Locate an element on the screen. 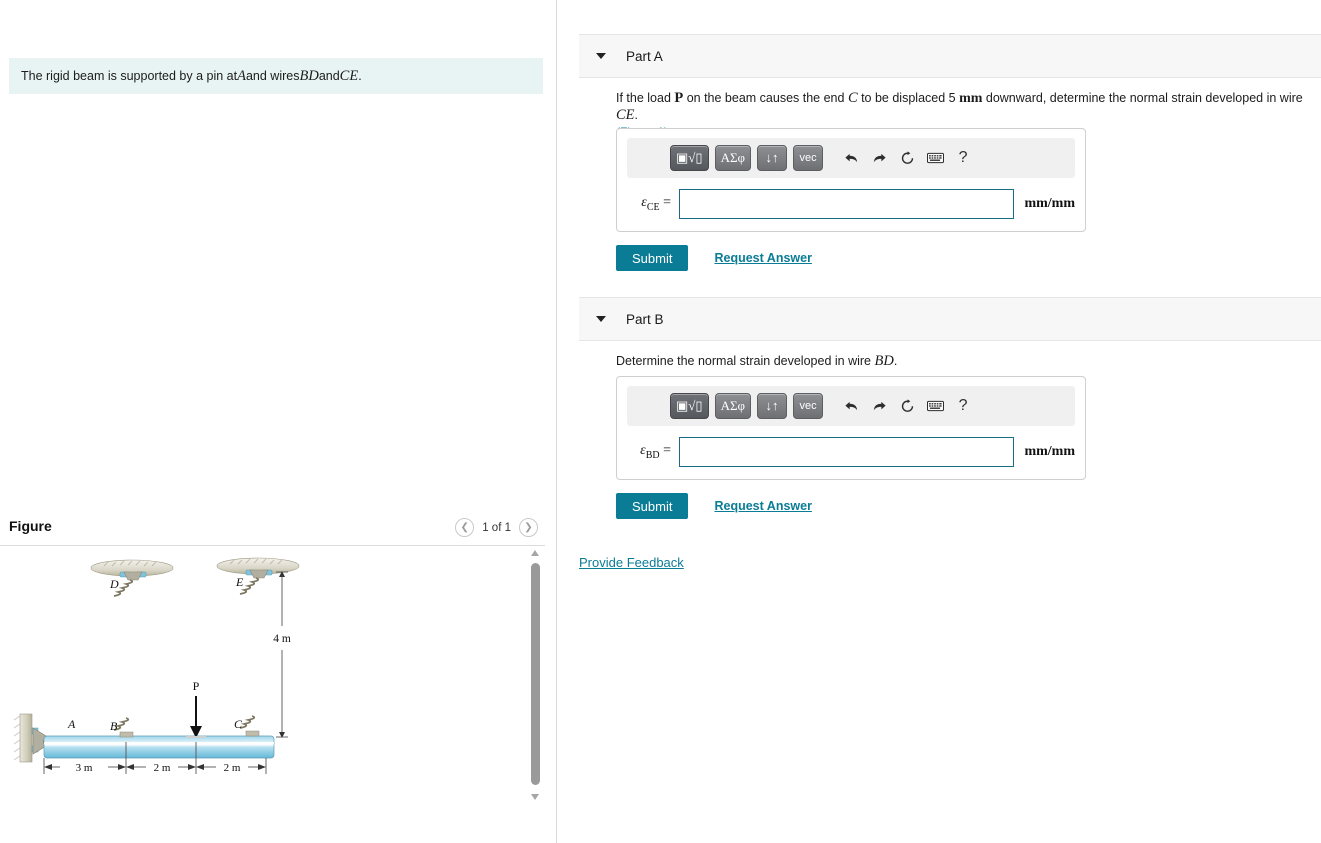  part-b-answer-box: ▣√▯ ΑΣφ ↓↑ vec ? εBD = mm/mm is located at coordinates (851, 428).